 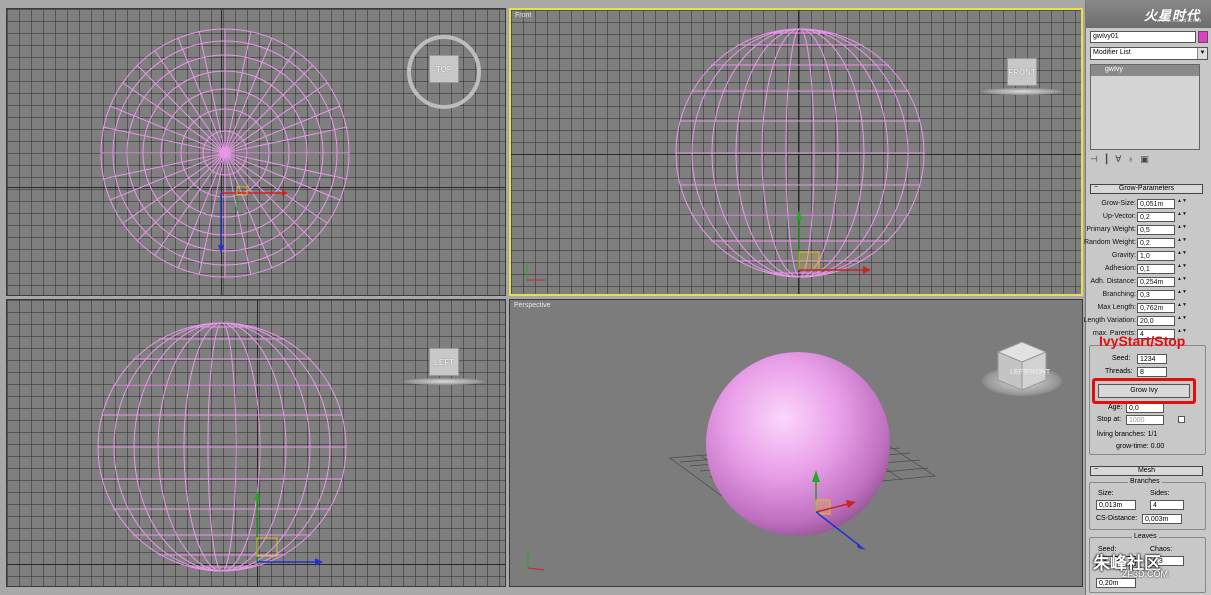 I want to click on rollout-grow-parameters: − Grow-Parameters, so click(x=1146, y=189).